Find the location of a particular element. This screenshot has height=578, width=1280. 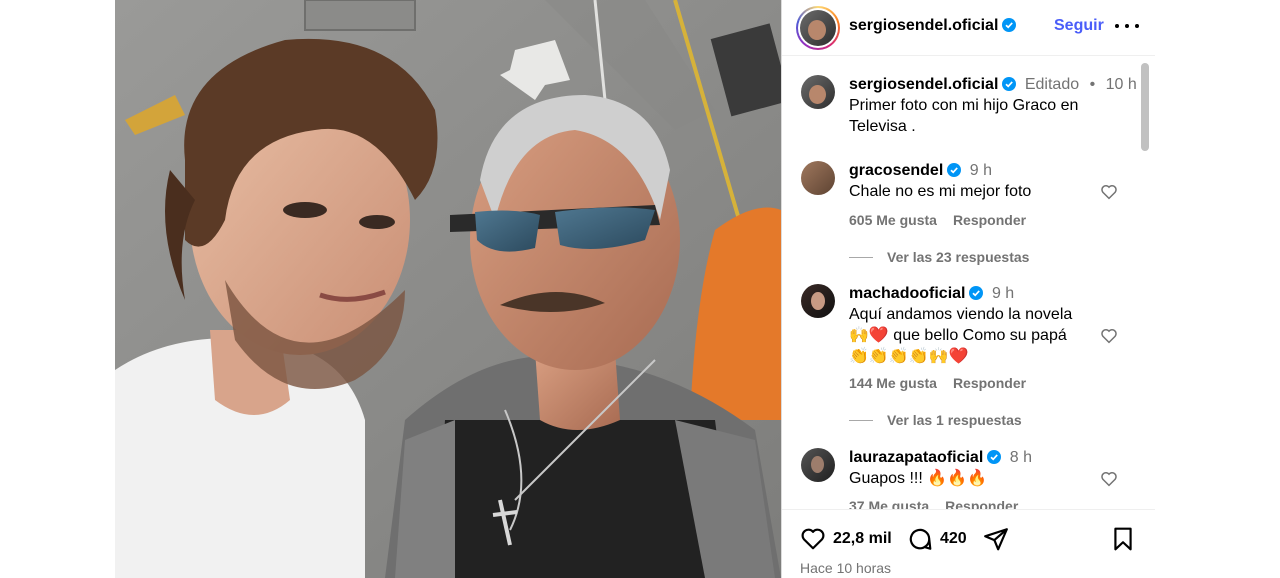

view-replies-button: Ver las 1 respuestas is located at coordinates (935, 420).